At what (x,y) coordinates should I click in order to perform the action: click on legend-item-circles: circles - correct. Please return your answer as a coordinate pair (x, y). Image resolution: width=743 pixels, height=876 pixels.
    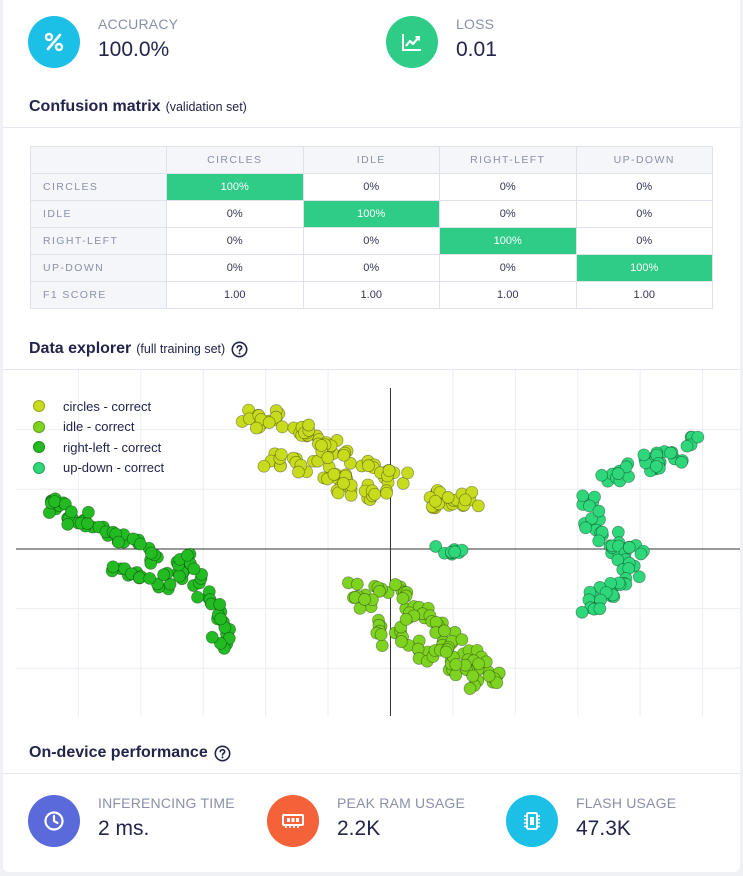
    Looking at the image, I should click on (98, 406).